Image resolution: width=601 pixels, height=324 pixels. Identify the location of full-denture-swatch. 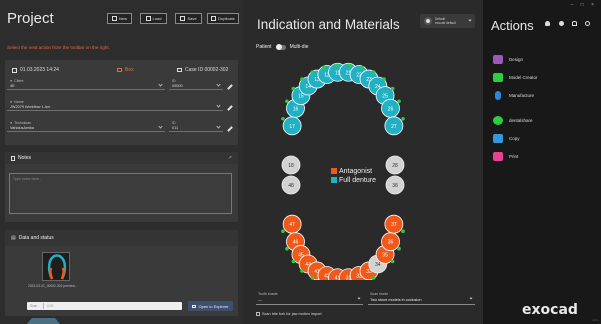
(334, 180).